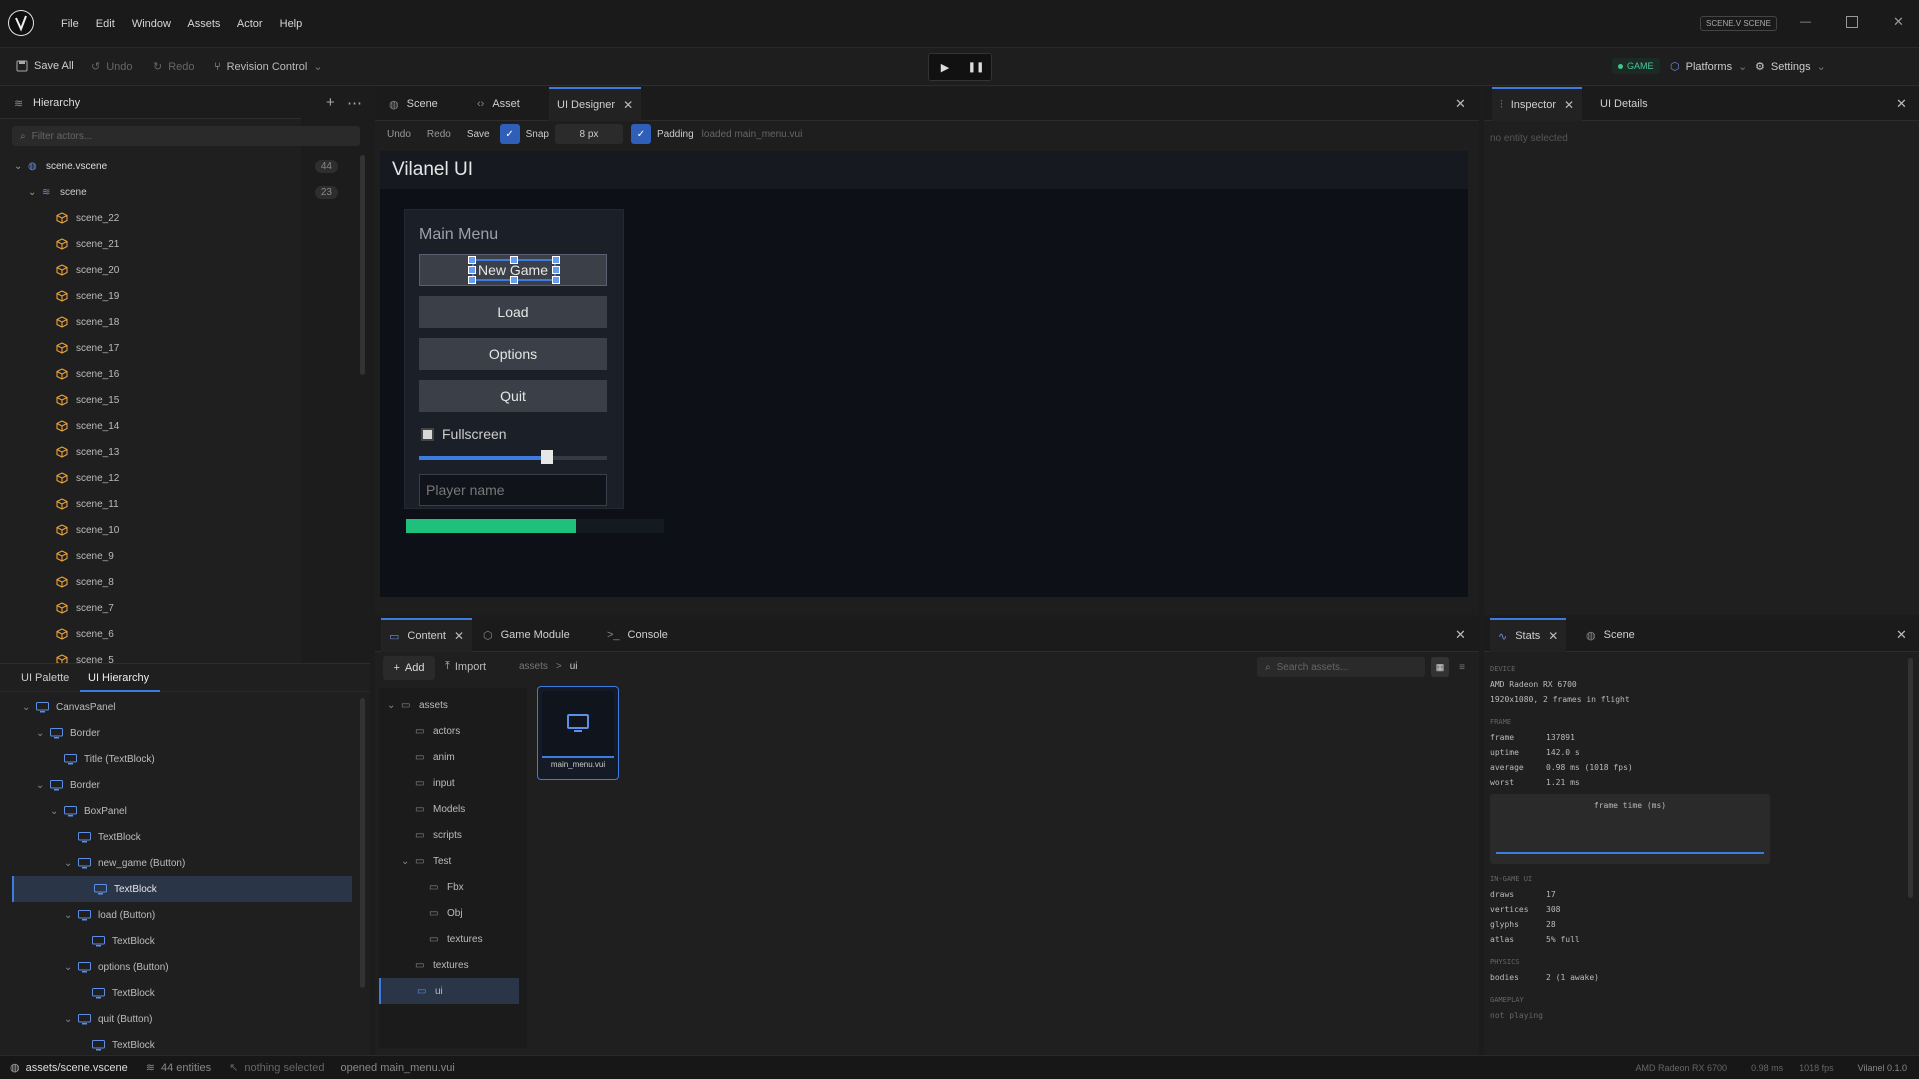 The width and height of the screenshot is (1919, 1079). Describe the element at coordinates (180, 634) in the screenshot. I see `tree-item-scene_6: scene_6` at that location.